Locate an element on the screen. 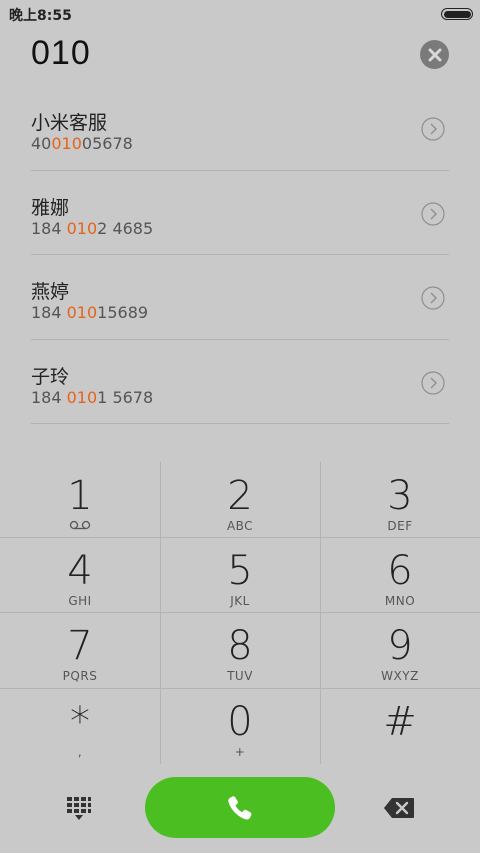 Image resolution: width=480 pixels, height=853 pixels. key-8: 8 TUV is located at coordinates (240, 650).